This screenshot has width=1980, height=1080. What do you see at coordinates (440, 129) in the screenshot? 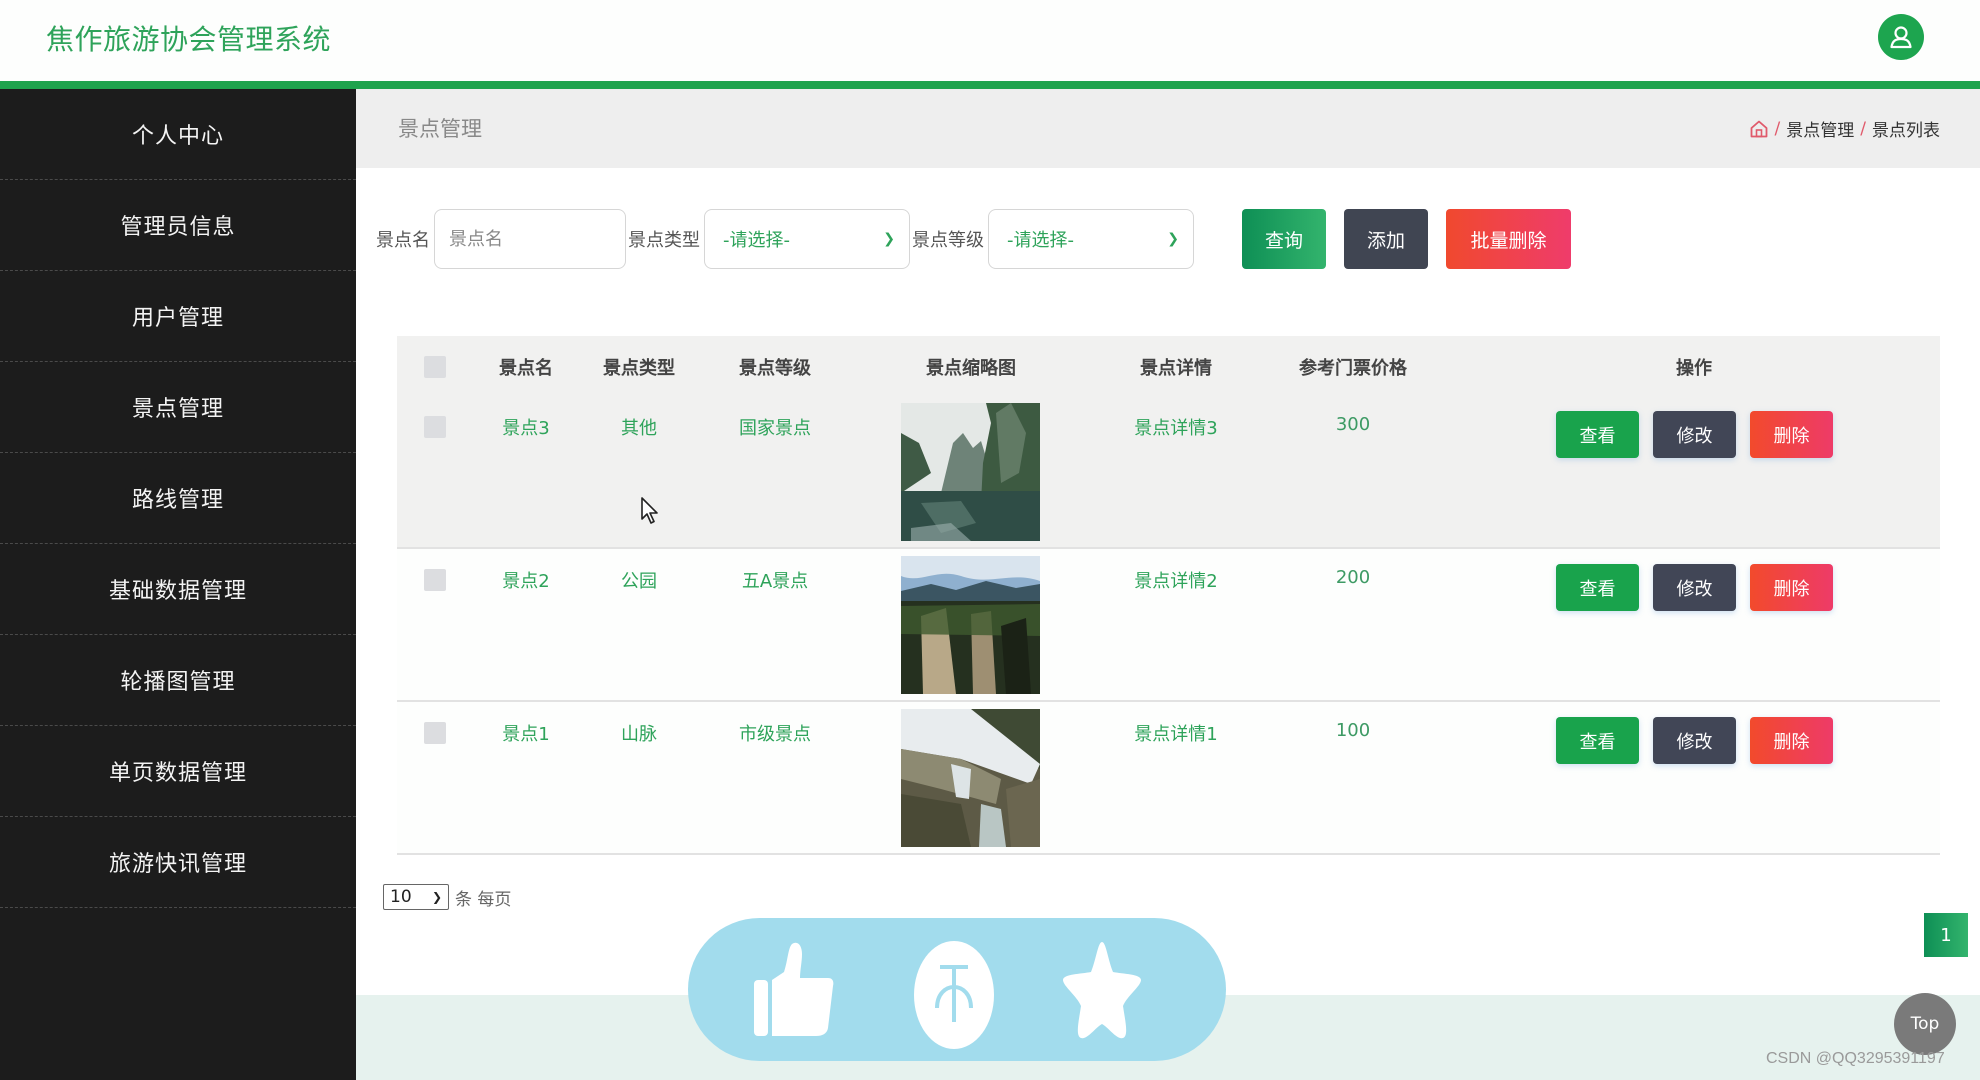
I see `page-title: 景点管理` at bounding box center [440, 129].